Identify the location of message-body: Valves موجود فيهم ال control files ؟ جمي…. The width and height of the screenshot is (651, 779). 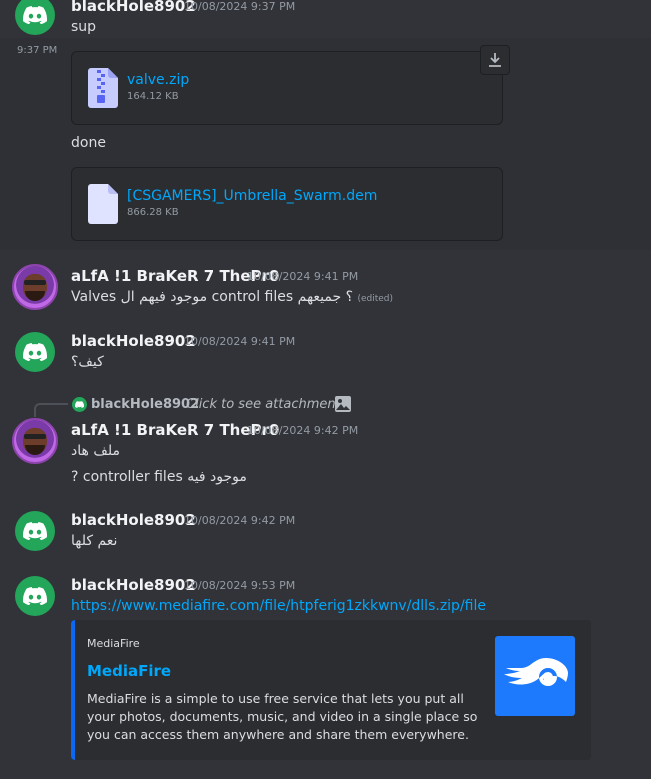
(212, 297).